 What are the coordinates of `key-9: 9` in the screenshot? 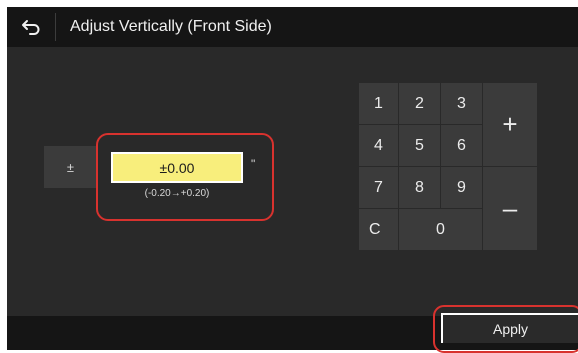 It's located at (461, 187).